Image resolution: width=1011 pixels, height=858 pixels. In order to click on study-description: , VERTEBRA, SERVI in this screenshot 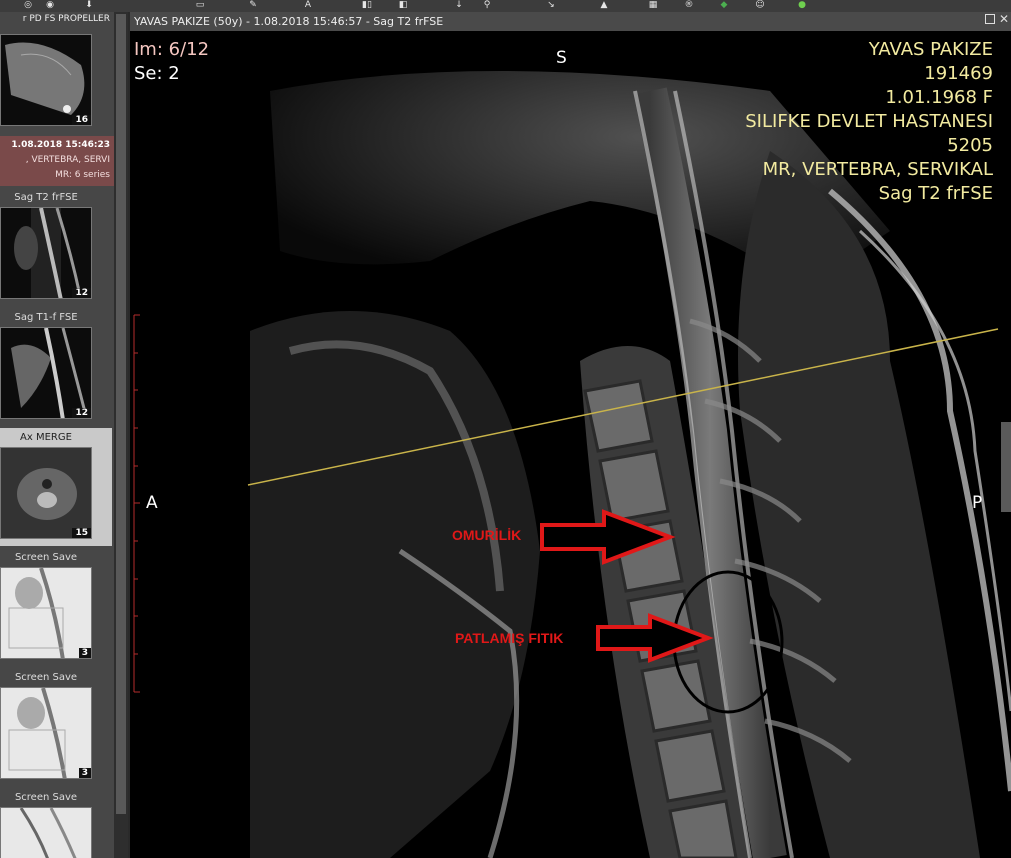, I will do `click(67, 160)`.